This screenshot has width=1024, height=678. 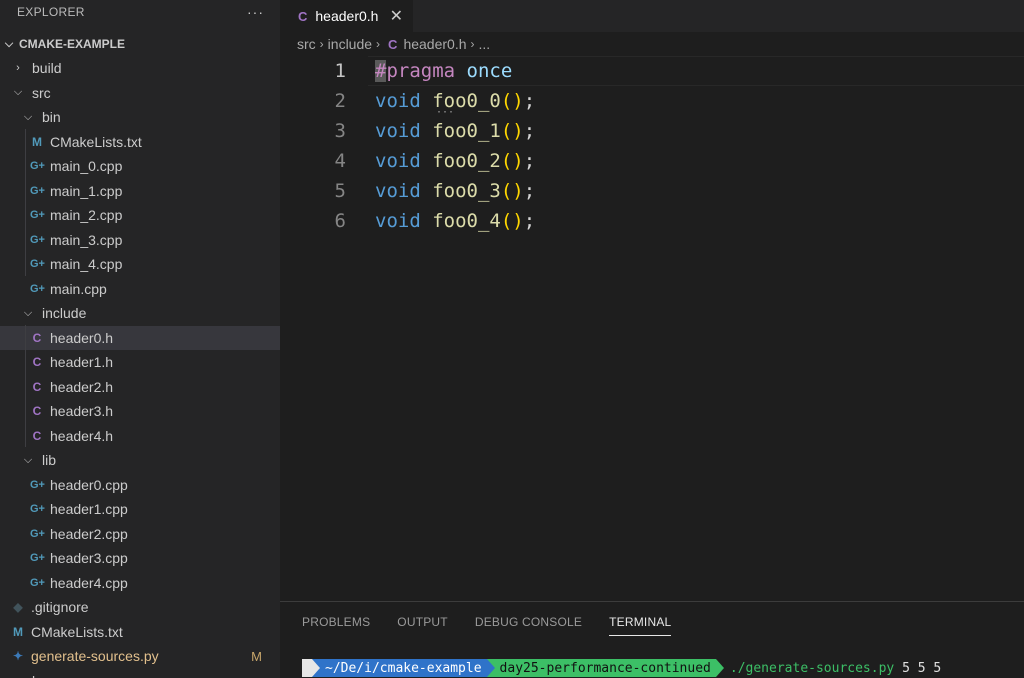 What do you see at coordinates (140, 436) in the screenshot?
I see `file-item: Cheader4.h` at bounding box center [140, 436].